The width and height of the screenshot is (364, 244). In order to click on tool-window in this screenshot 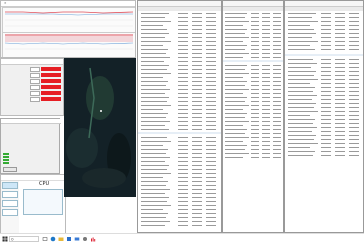, I will do `click(32, 87)`.